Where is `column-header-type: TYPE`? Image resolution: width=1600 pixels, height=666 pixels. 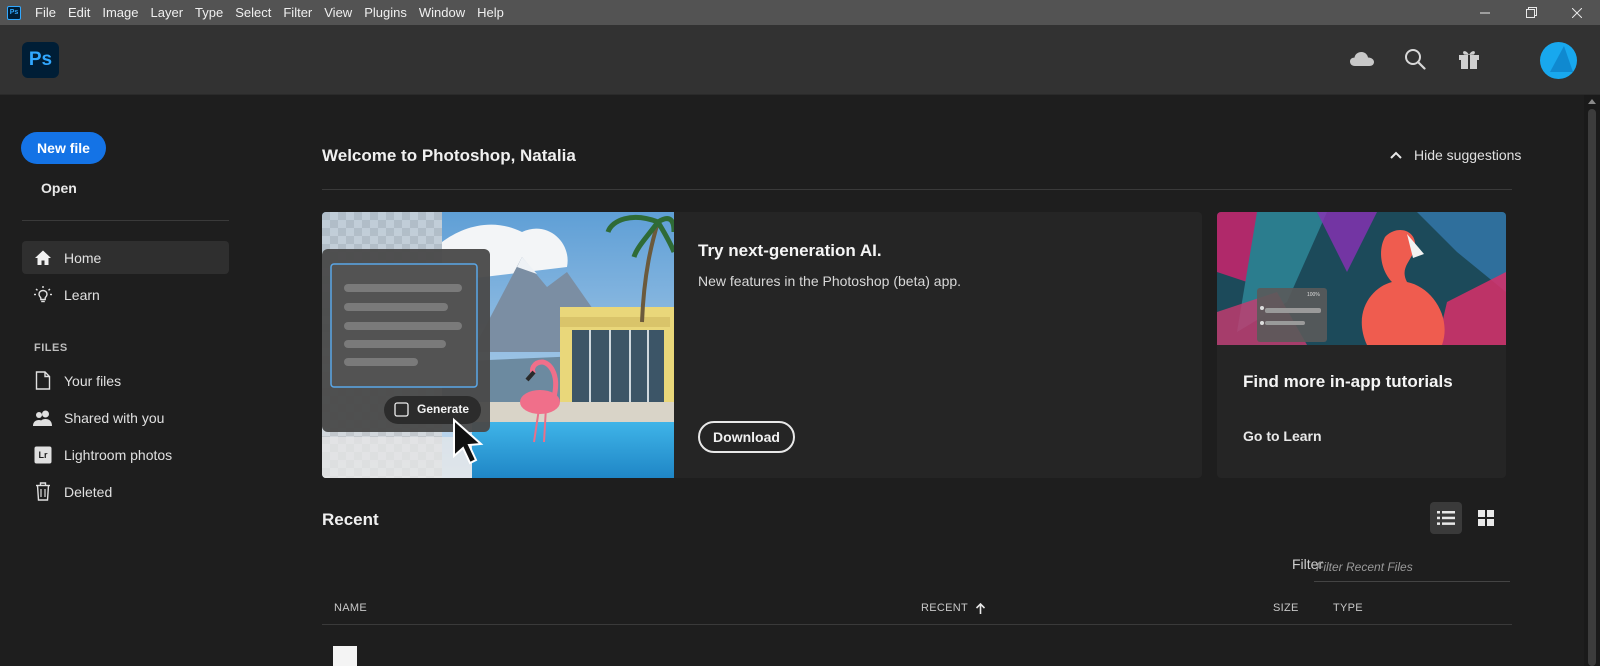 column-header-type: TYPE is located at coordinates (1348, 608).